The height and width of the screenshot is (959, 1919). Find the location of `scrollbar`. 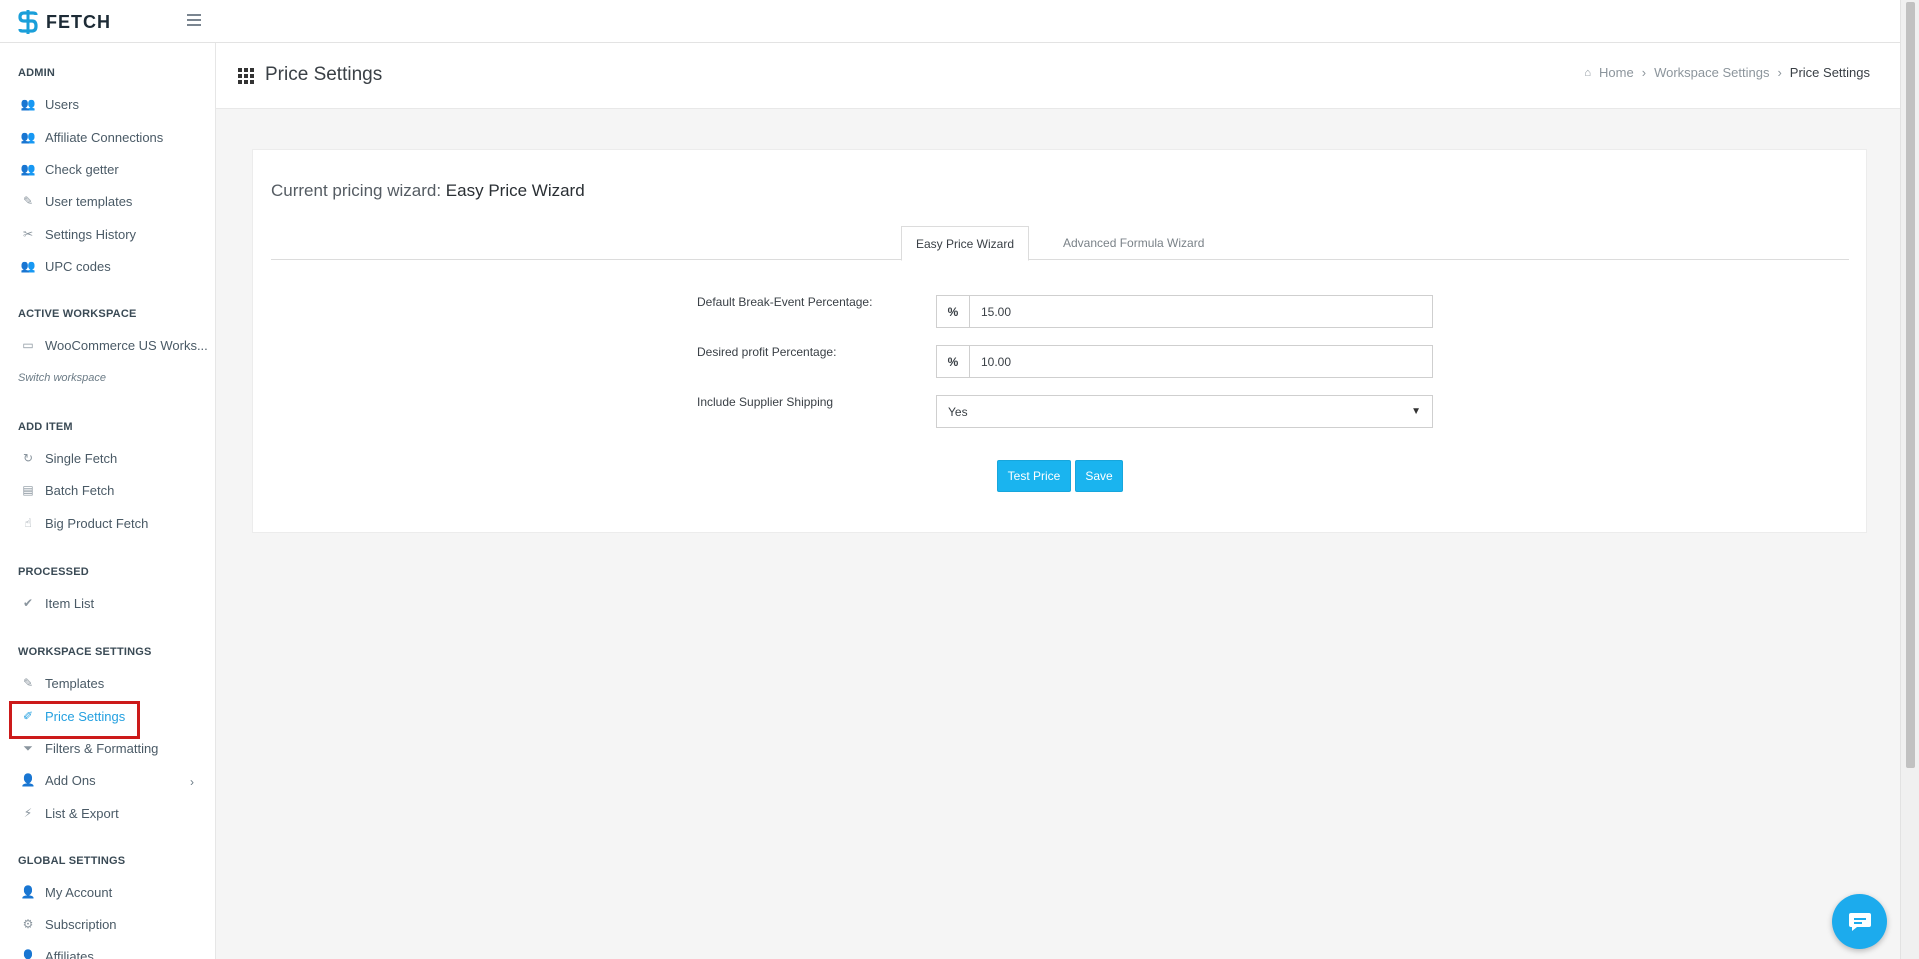

scrollbar is located at coordinates (1909, 479).